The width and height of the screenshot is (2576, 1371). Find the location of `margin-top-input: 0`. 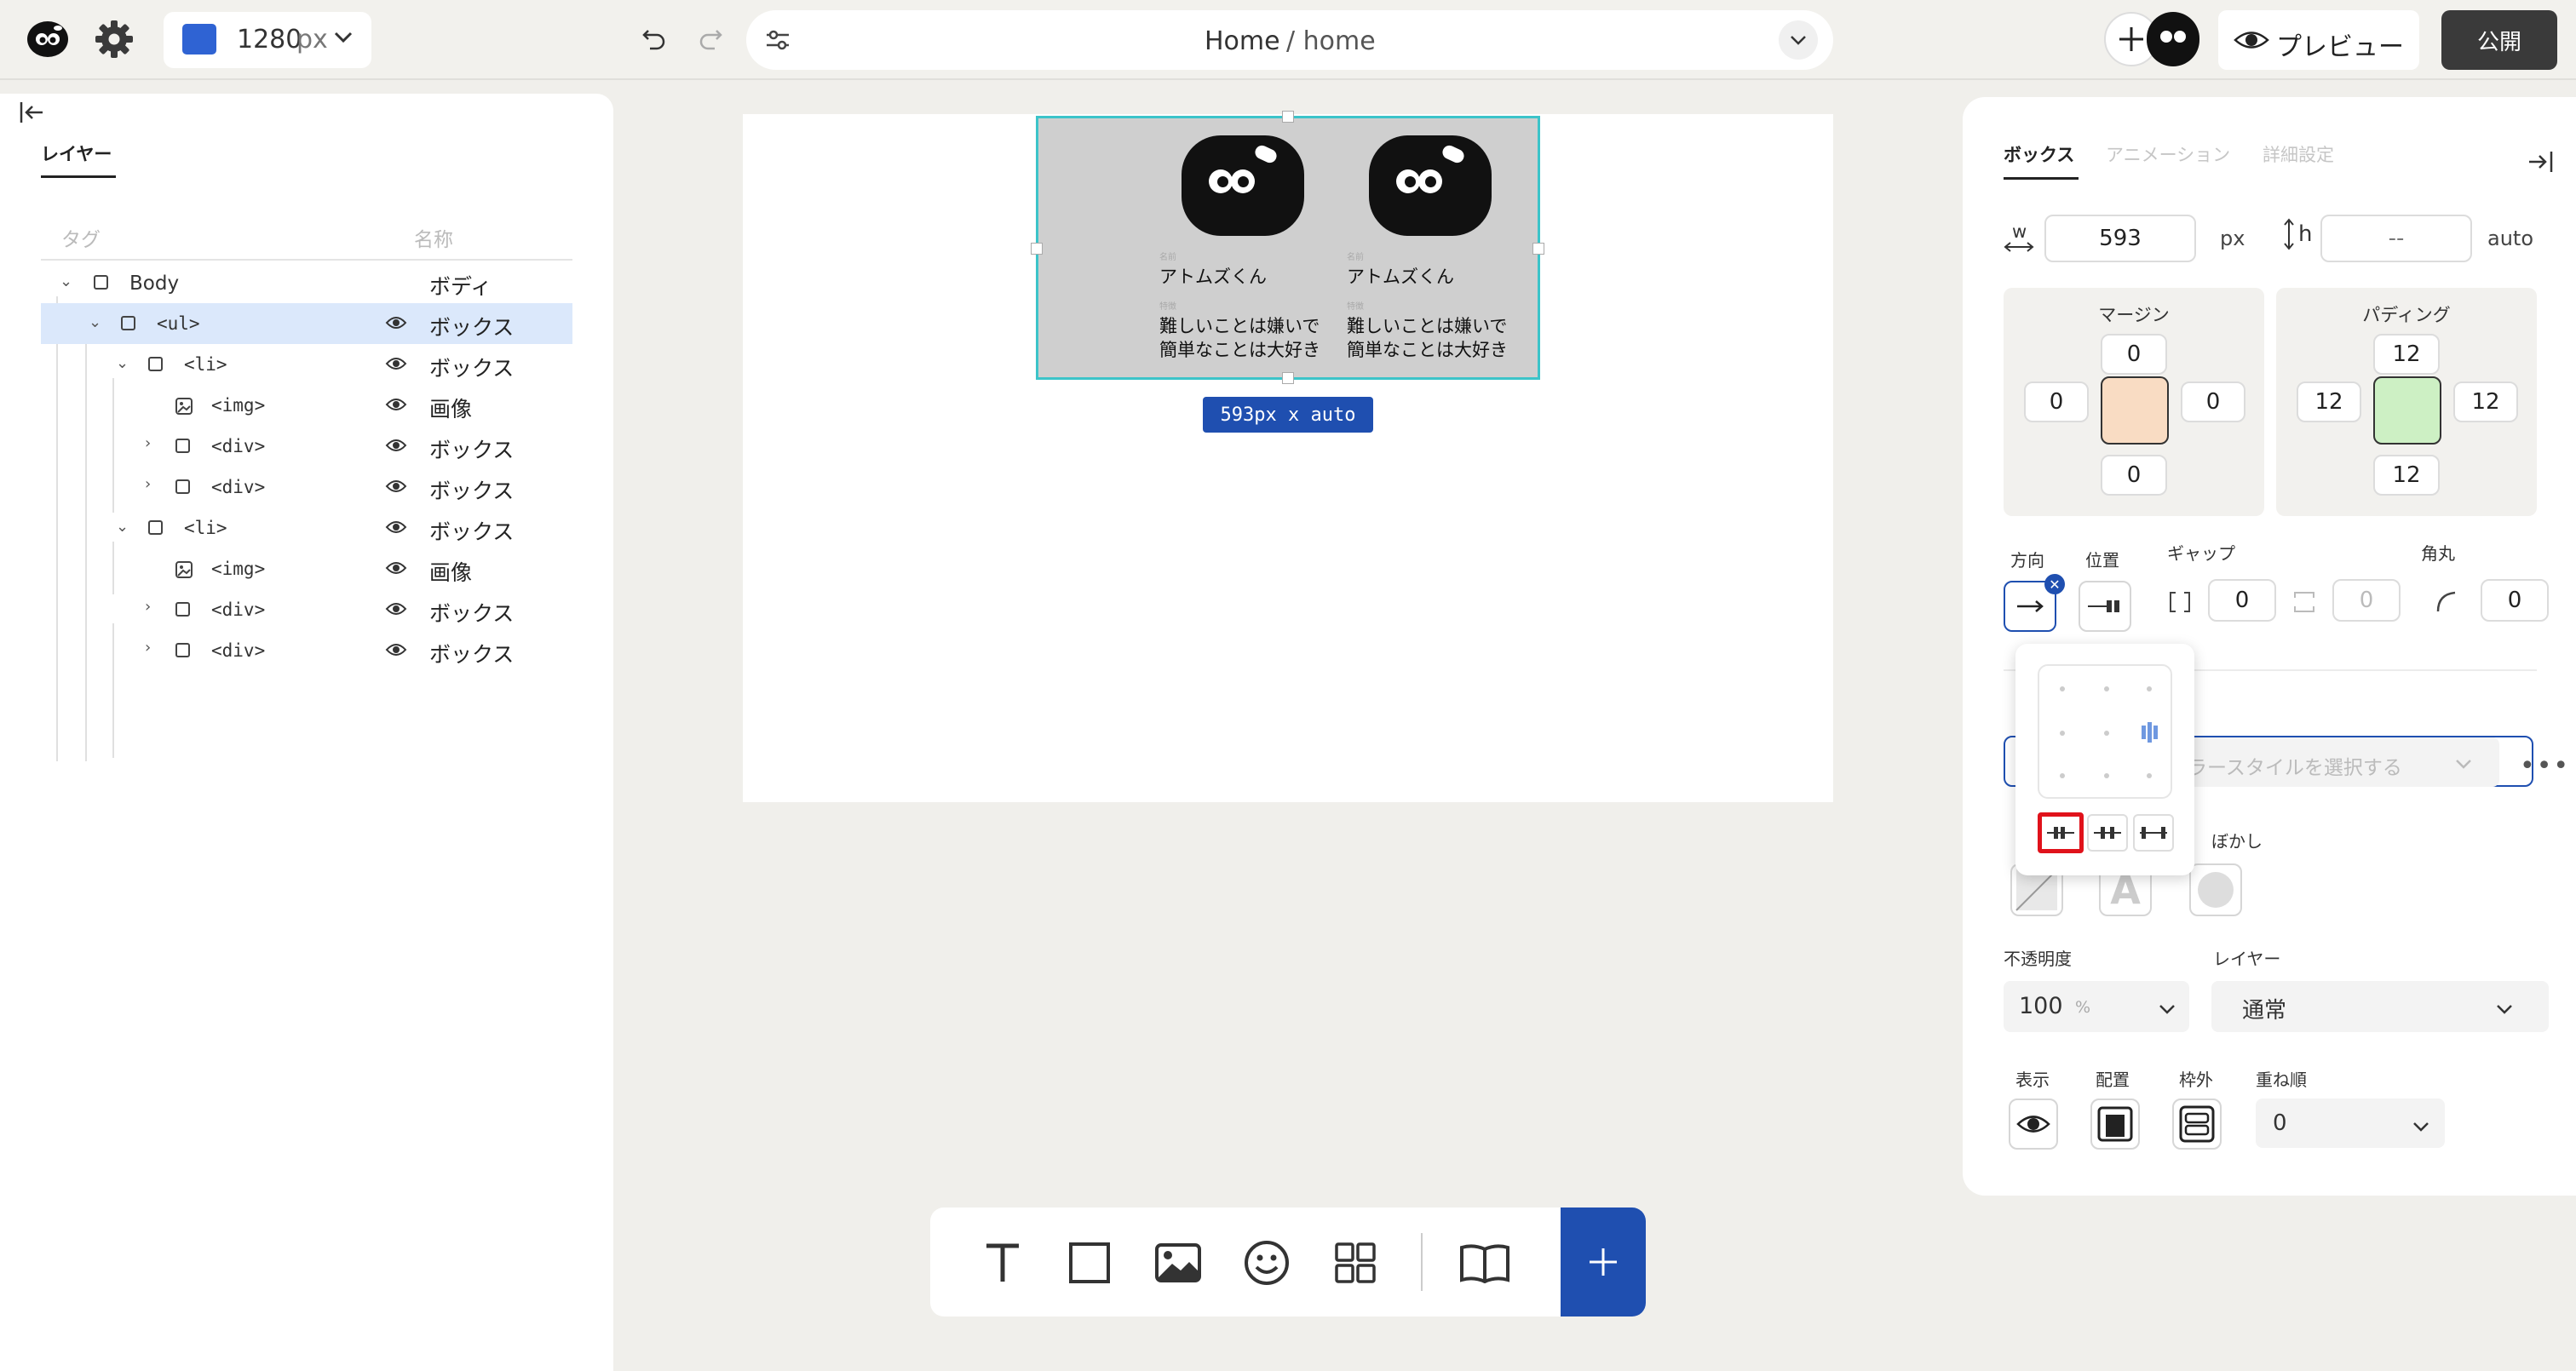

margin-top-input: 0 is located at coordinates (2134, 354).